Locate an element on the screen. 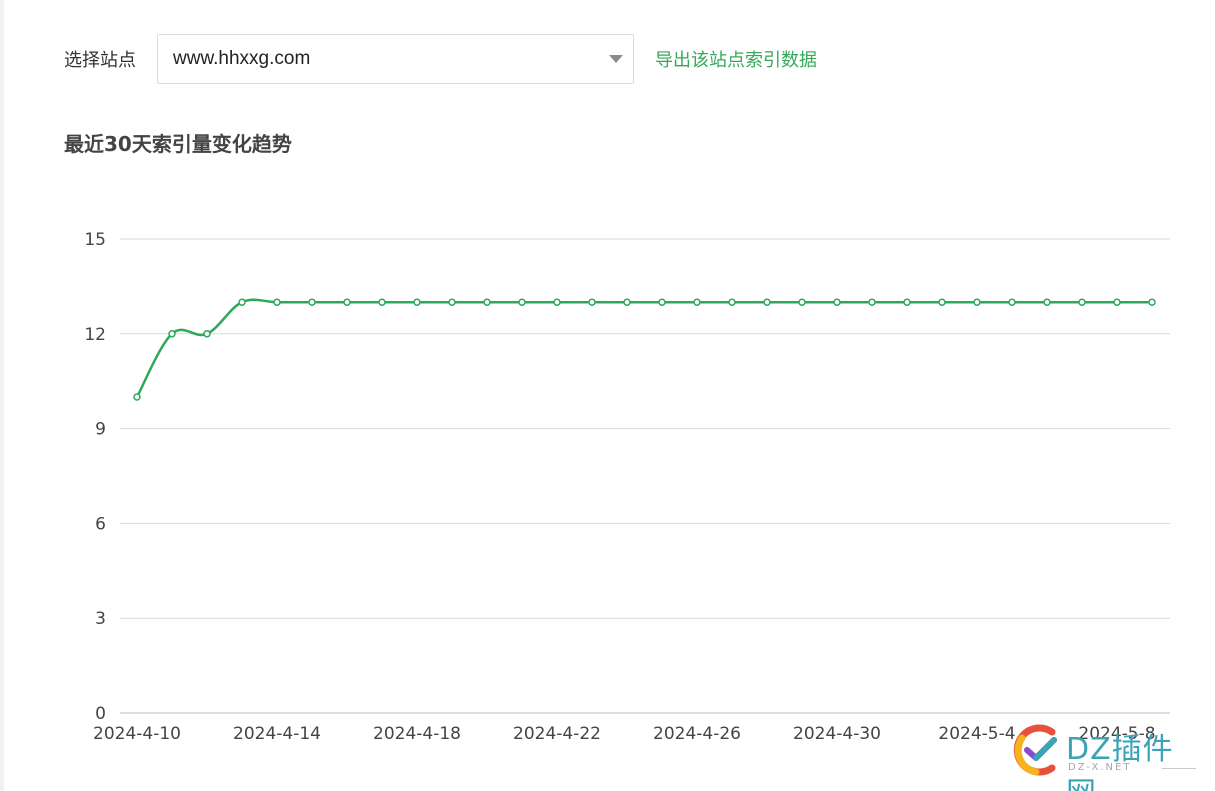 Image resolution: width=1215 pixels, height=791 pixels. x-tick-label: 2024-4-18 is located at coordinates (417, 734).